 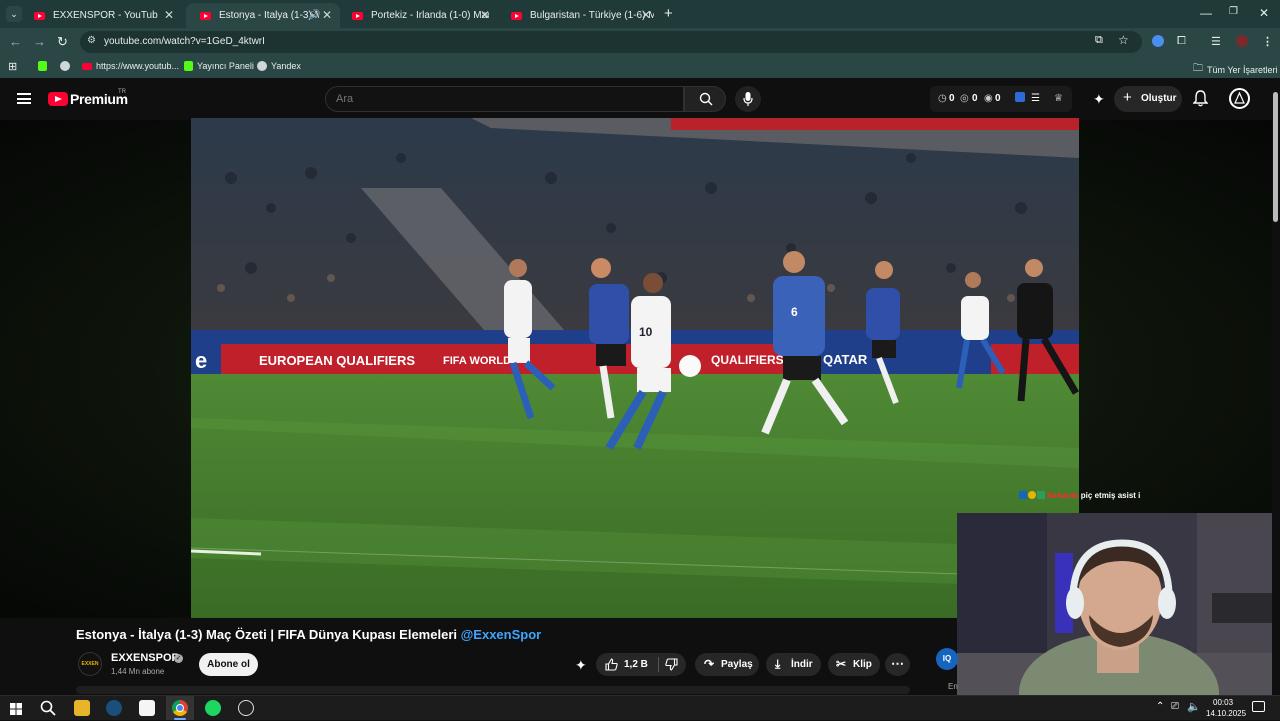 I want to click on site-info-icon: ⚙, so click(x=91, y=40).